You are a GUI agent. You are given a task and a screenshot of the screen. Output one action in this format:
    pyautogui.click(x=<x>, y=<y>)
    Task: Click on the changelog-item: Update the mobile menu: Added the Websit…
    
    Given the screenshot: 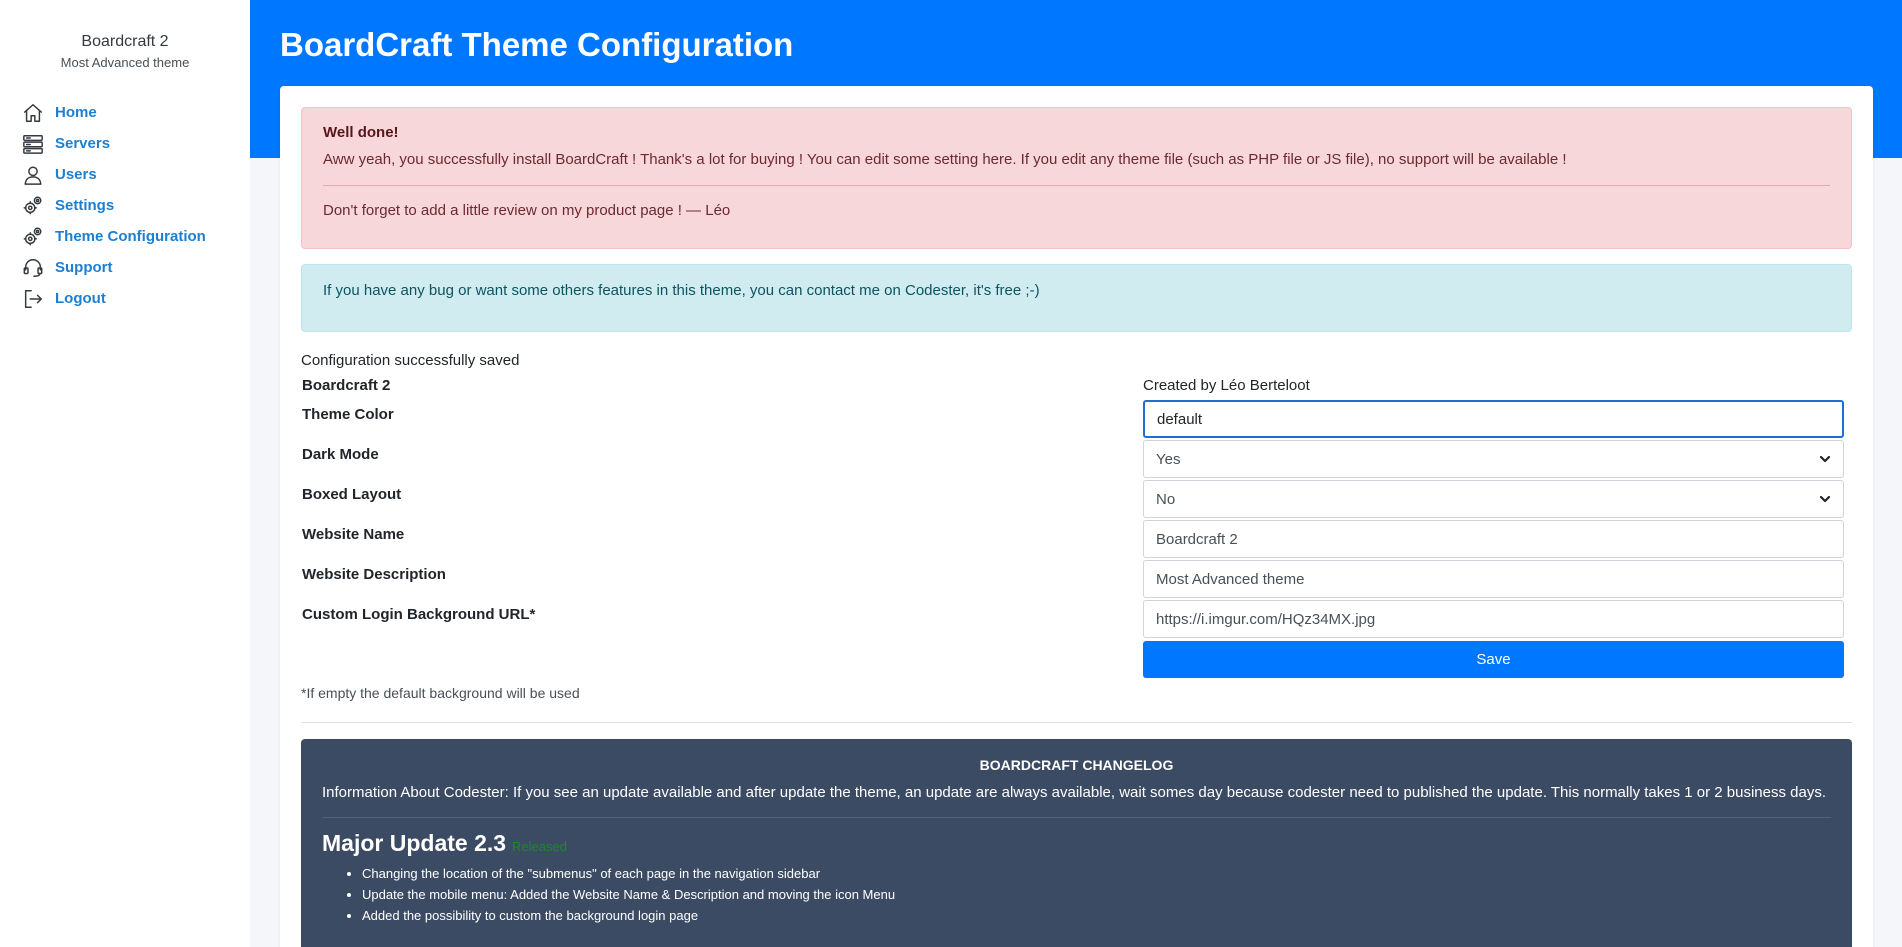 What is the action you would take?
    pyautogui.click(x=1096, y=894)
    